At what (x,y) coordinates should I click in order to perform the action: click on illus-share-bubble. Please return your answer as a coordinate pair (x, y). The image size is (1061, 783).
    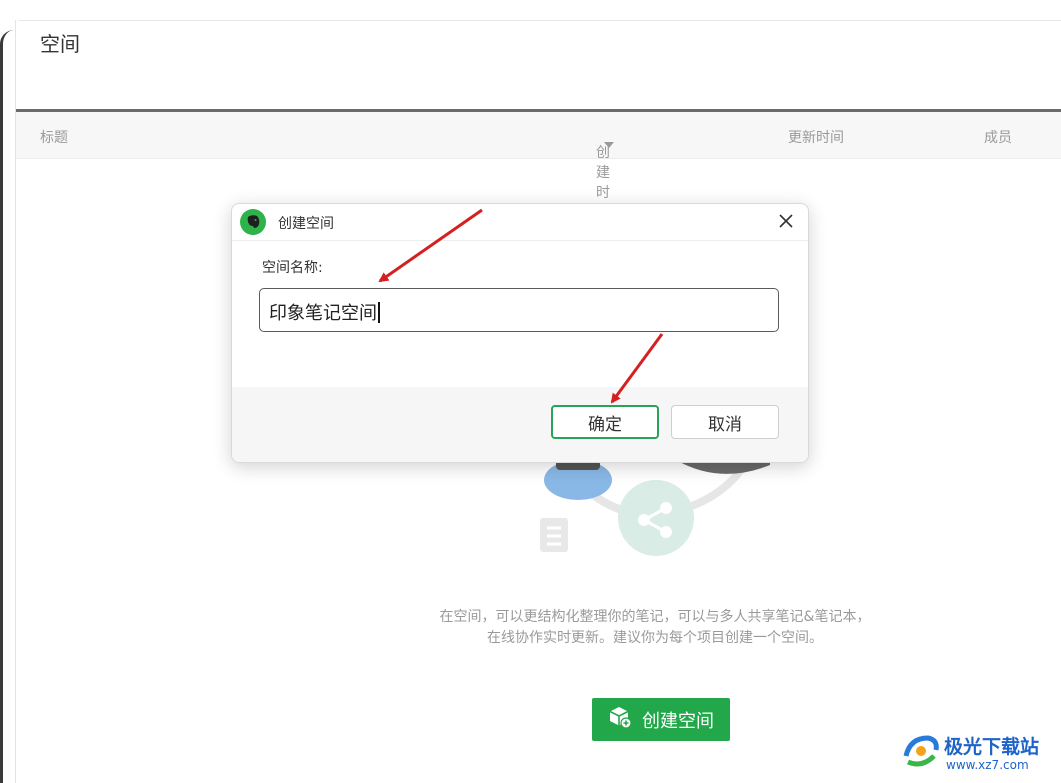
    Looking at the image, I should click on (656, 518).